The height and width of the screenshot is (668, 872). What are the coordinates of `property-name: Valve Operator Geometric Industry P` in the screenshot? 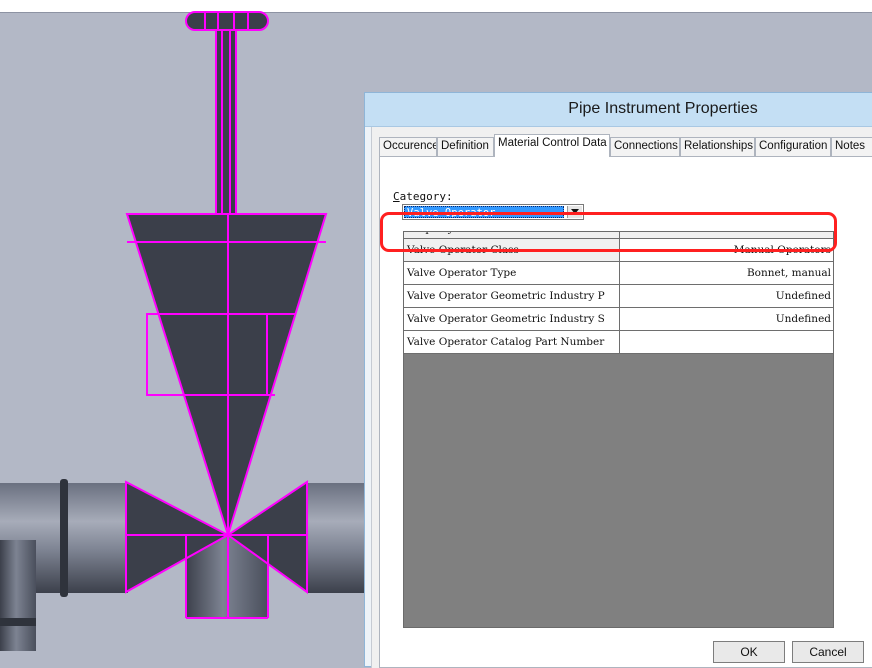 It's located at (506, 296).